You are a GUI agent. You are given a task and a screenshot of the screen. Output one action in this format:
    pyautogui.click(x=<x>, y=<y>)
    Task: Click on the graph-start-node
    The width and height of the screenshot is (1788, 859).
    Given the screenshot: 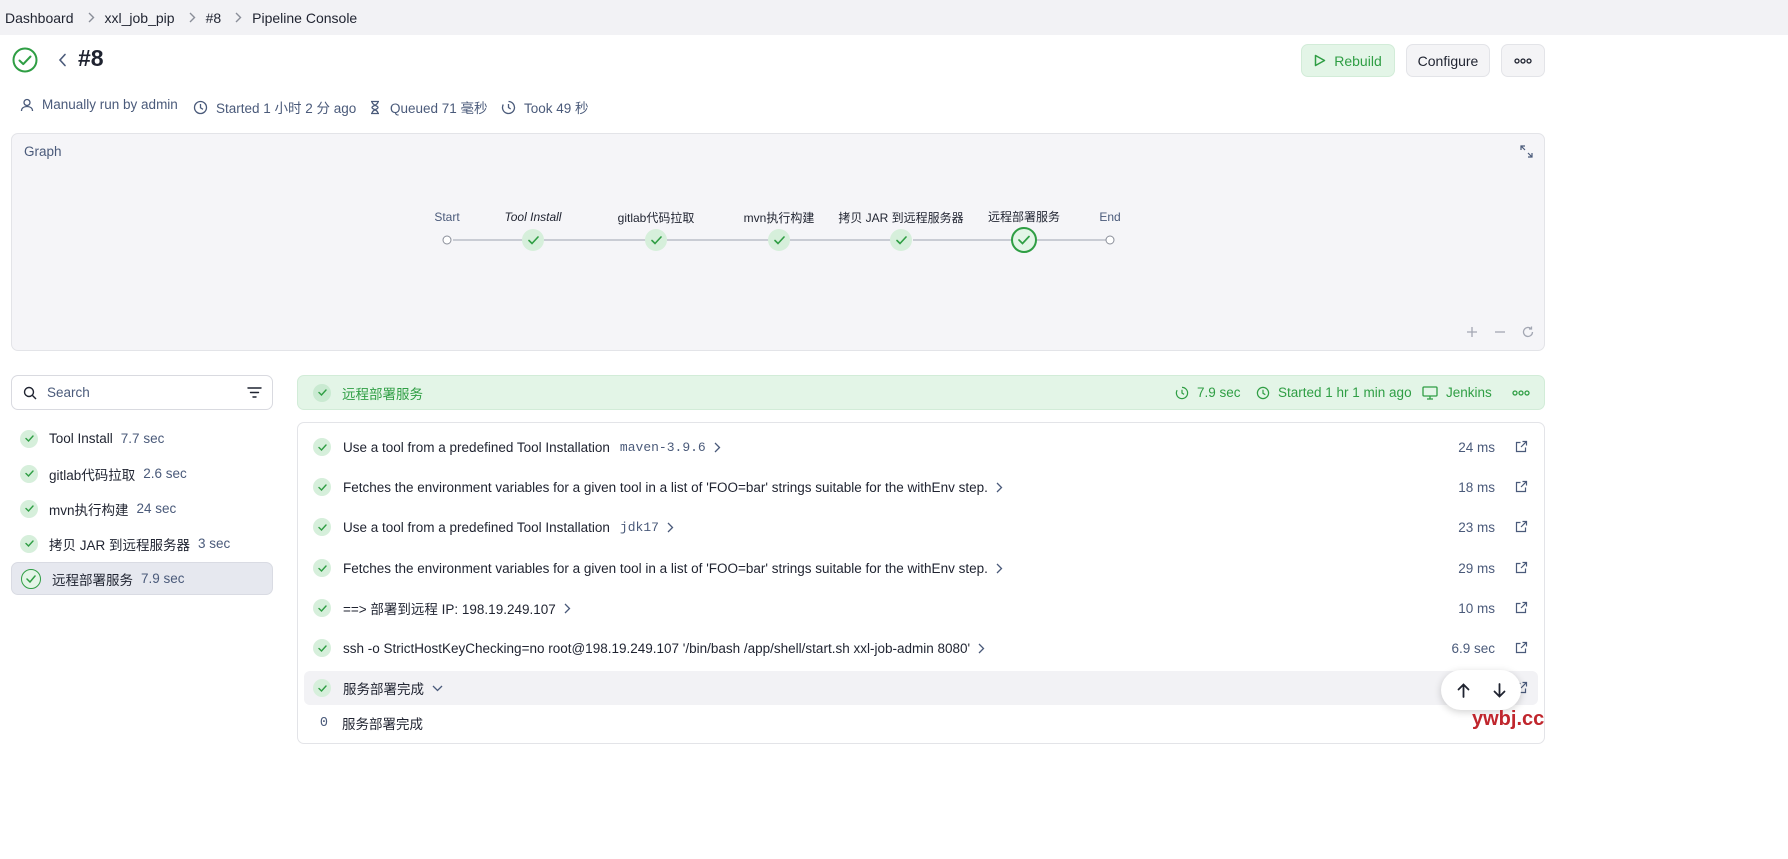 What is the action you would take?
    pyautogui.click(x=447, y=240)
    